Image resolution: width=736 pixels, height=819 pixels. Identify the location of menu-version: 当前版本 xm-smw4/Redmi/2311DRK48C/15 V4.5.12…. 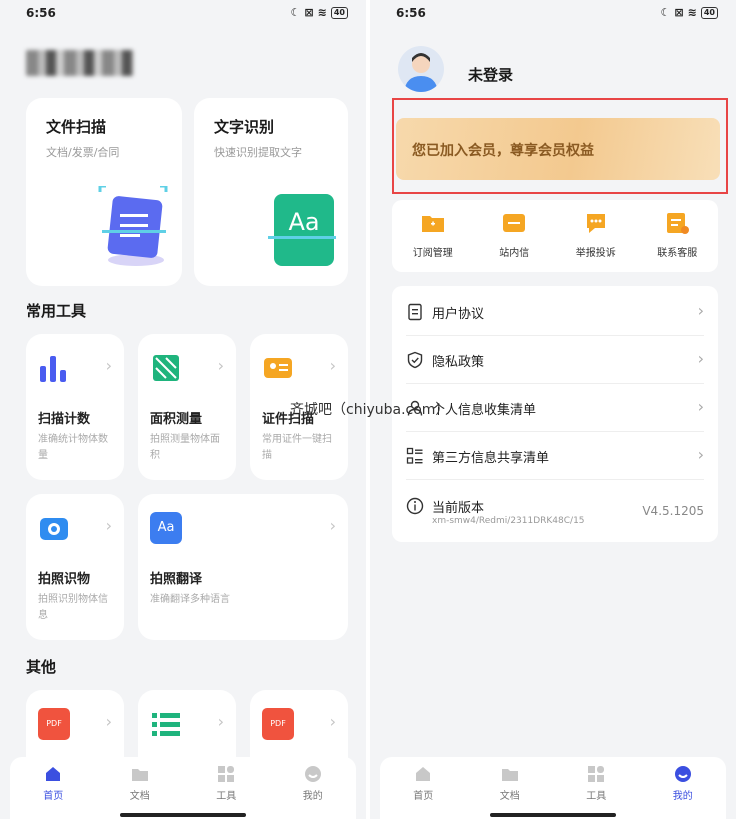
(555, 512).